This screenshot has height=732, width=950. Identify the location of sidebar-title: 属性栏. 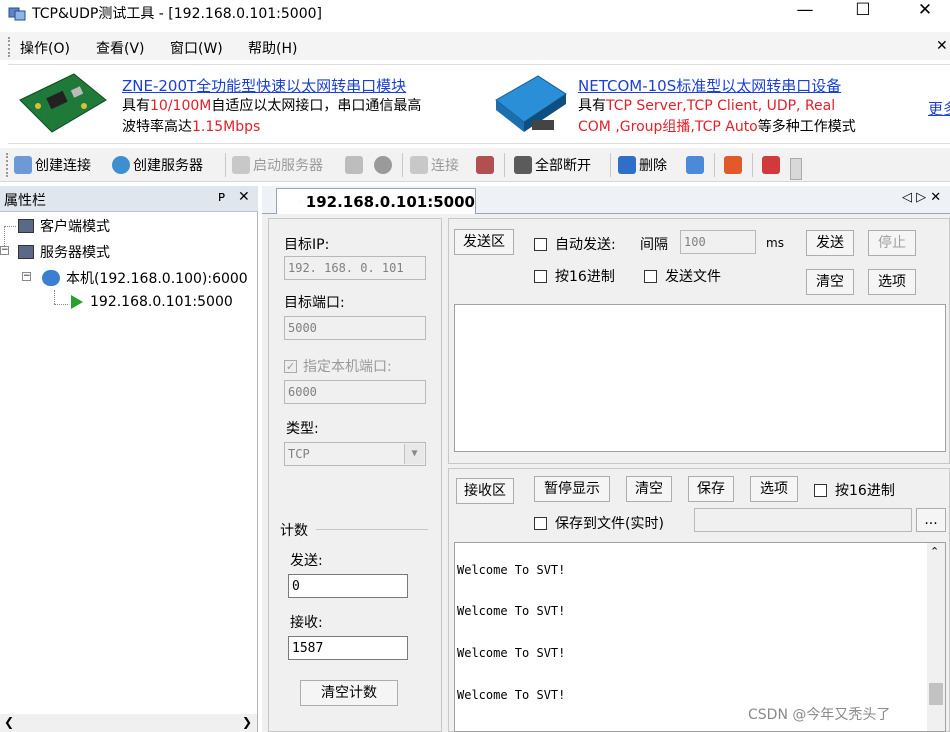
(25, 201).